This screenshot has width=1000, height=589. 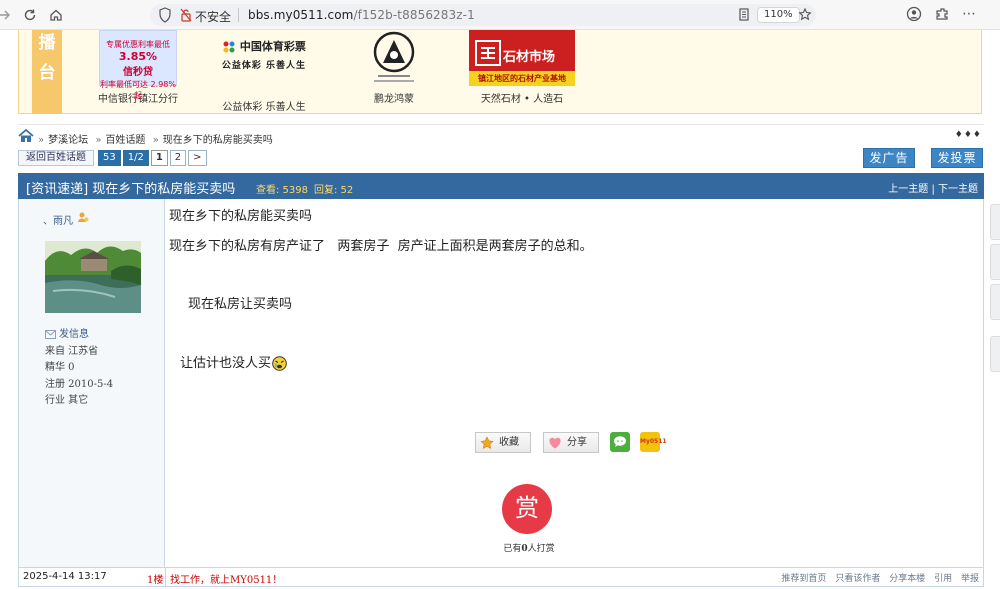 What do you see at coordinates (744, 15) in the screenshot?
I see `reader-mode-icon` at bounding box center [744, 15].